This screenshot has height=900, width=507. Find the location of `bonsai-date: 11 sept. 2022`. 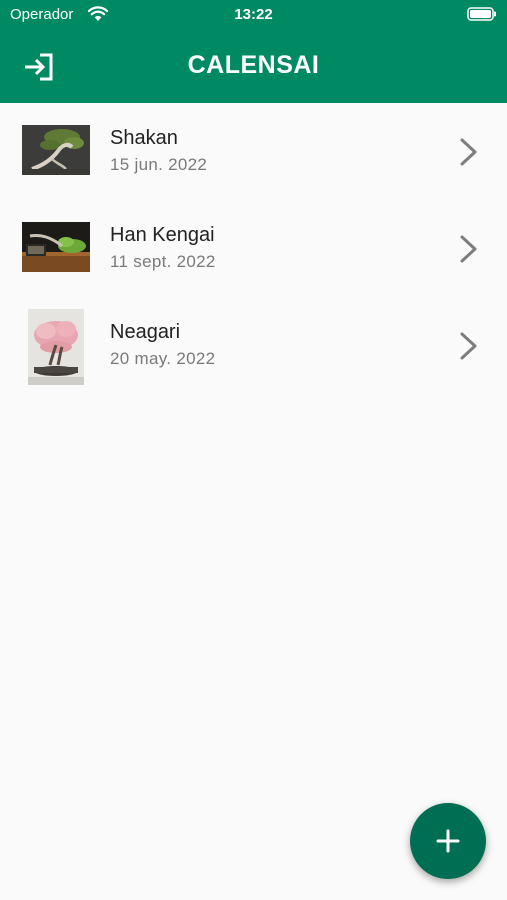

bonsai-date: 11 sept. 2022 is located at coordinates (163, 261).